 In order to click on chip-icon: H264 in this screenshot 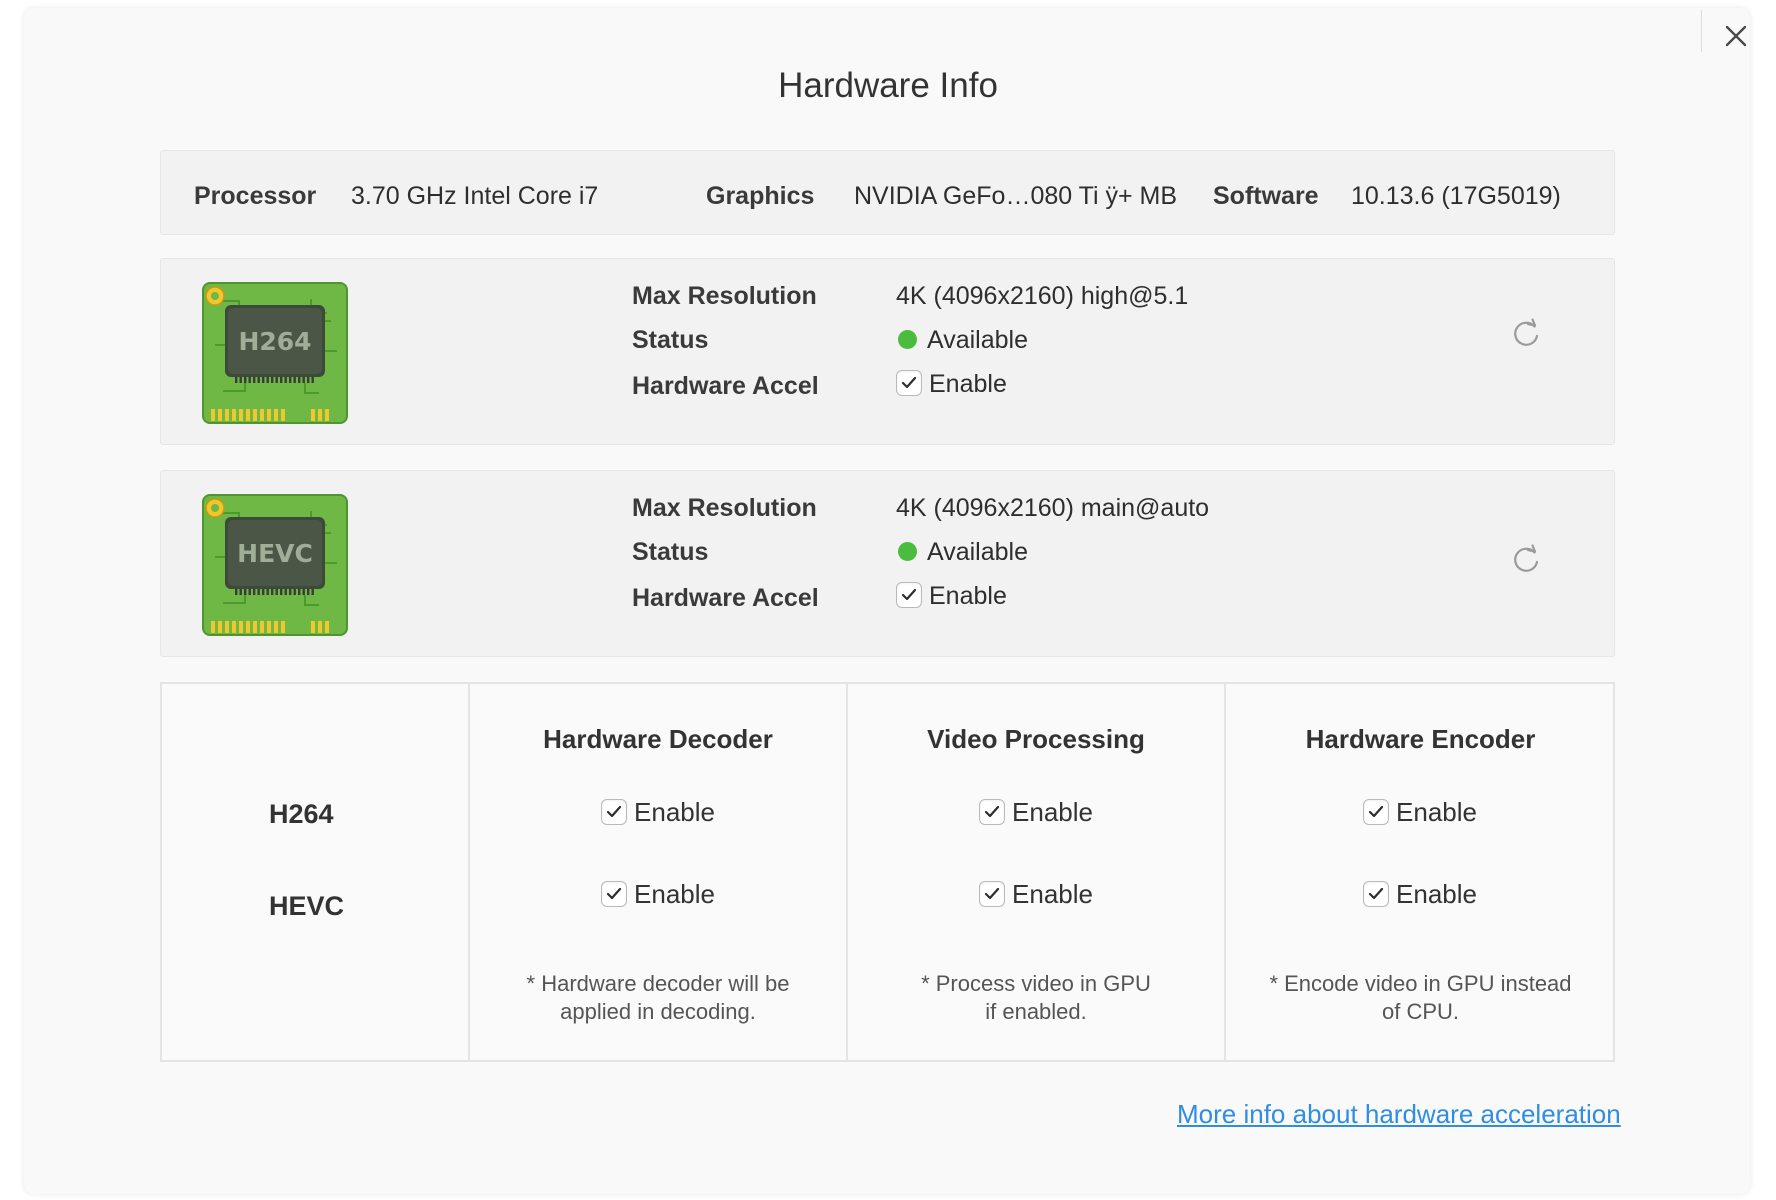, I will do `click(275, 354)`.